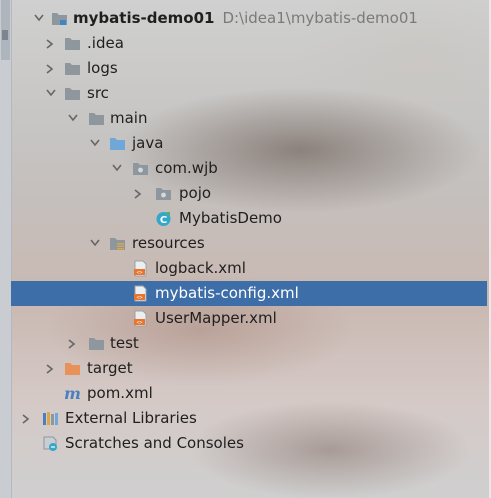  Describe the element at coordinates (216, 318) in the screenshot. I see `file-label-user-mapper: UserMapper.xml` at that location.